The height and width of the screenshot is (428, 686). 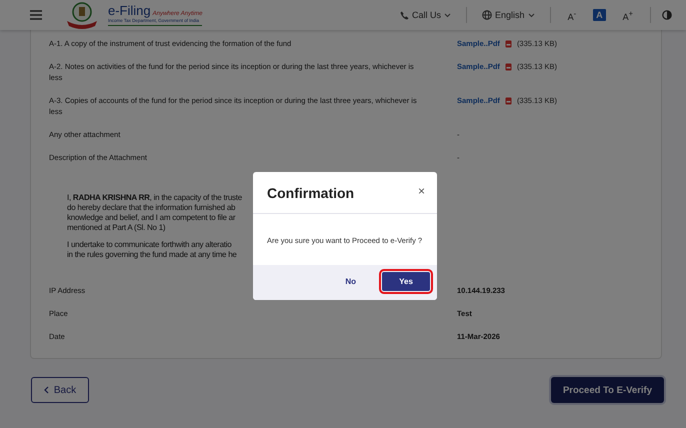 What do you see at coordinates (82, 15) in the screenshot?
I see `emblem-icon` at bounding box center [82, 15].